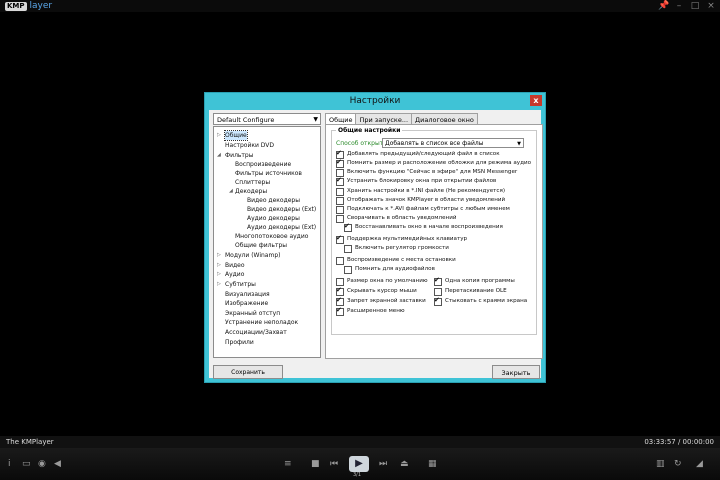 The height and width of the screenshot is (480, 720). Describe the element at coordinates (486, 301) in the screenshot. I see `checkbox-label: Стыковать с краями экрана` at that location.